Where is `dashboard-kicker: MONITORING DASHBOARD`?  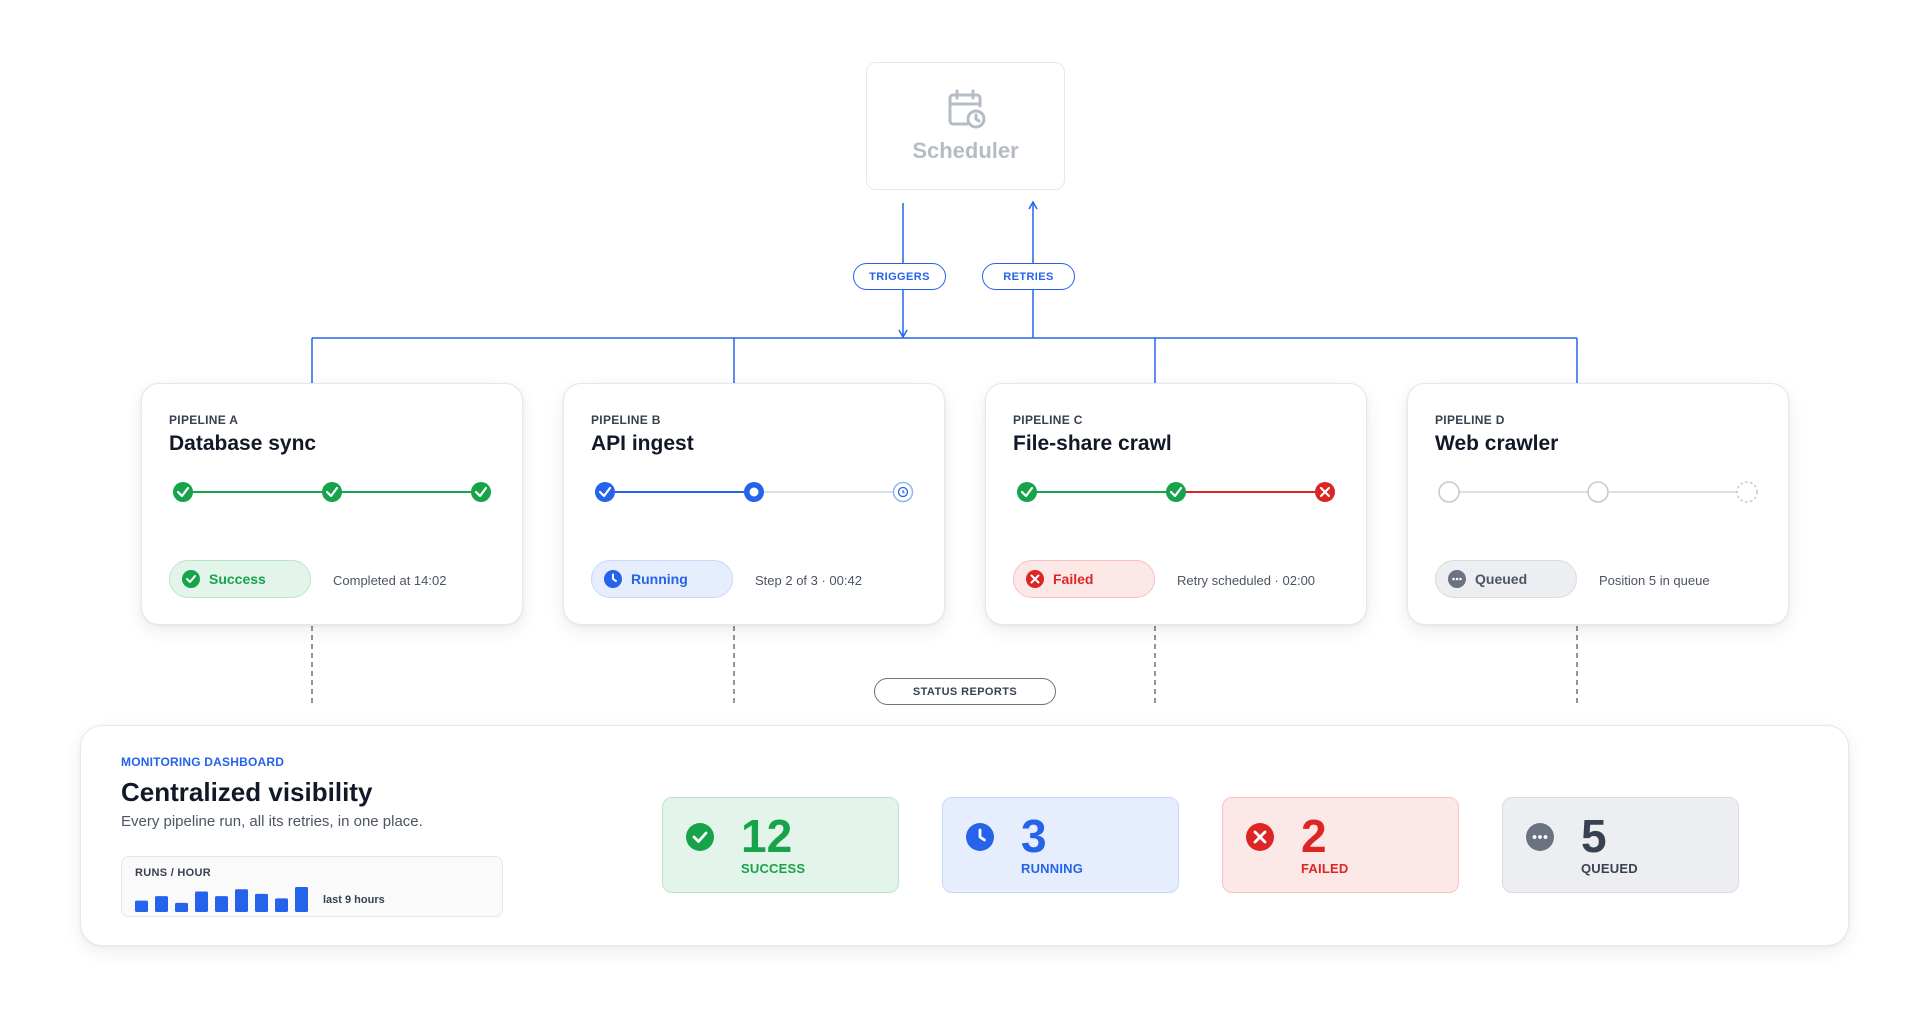
dashboard-kicker: MONITORING DASHBOARD is located at coordinates (203, 762).